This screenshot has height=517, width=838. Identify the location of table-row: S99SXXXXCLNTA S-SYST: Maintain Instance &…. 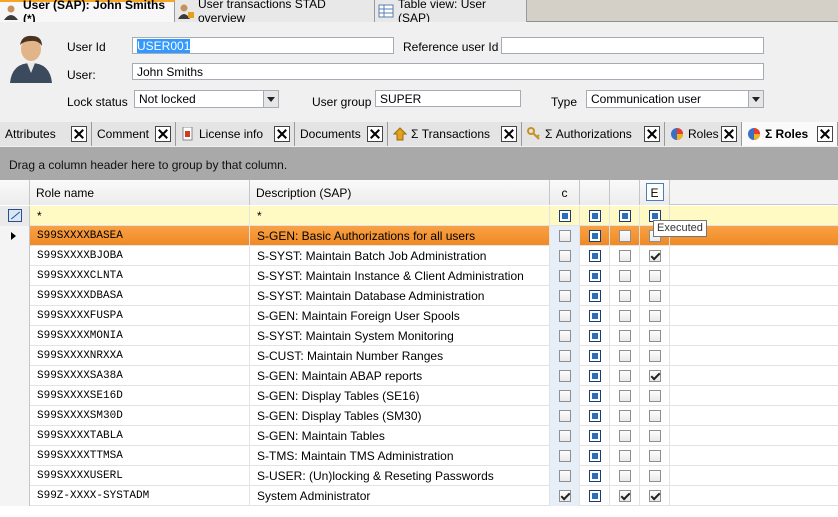
(419, 276).